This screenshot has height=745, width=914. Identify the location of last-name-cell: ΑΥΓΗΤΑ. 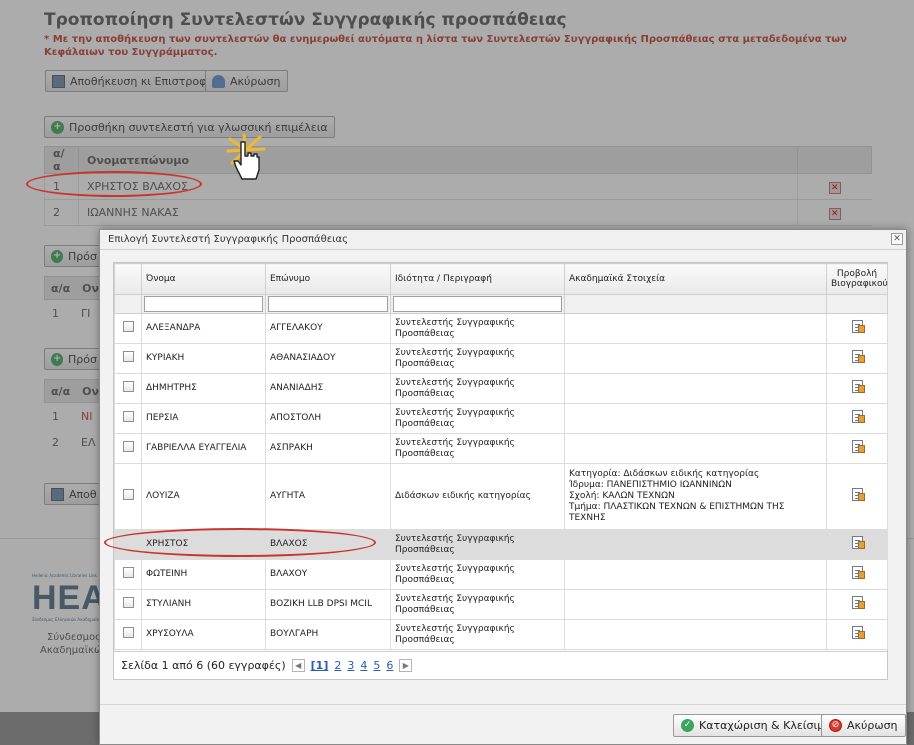
(328, 496).